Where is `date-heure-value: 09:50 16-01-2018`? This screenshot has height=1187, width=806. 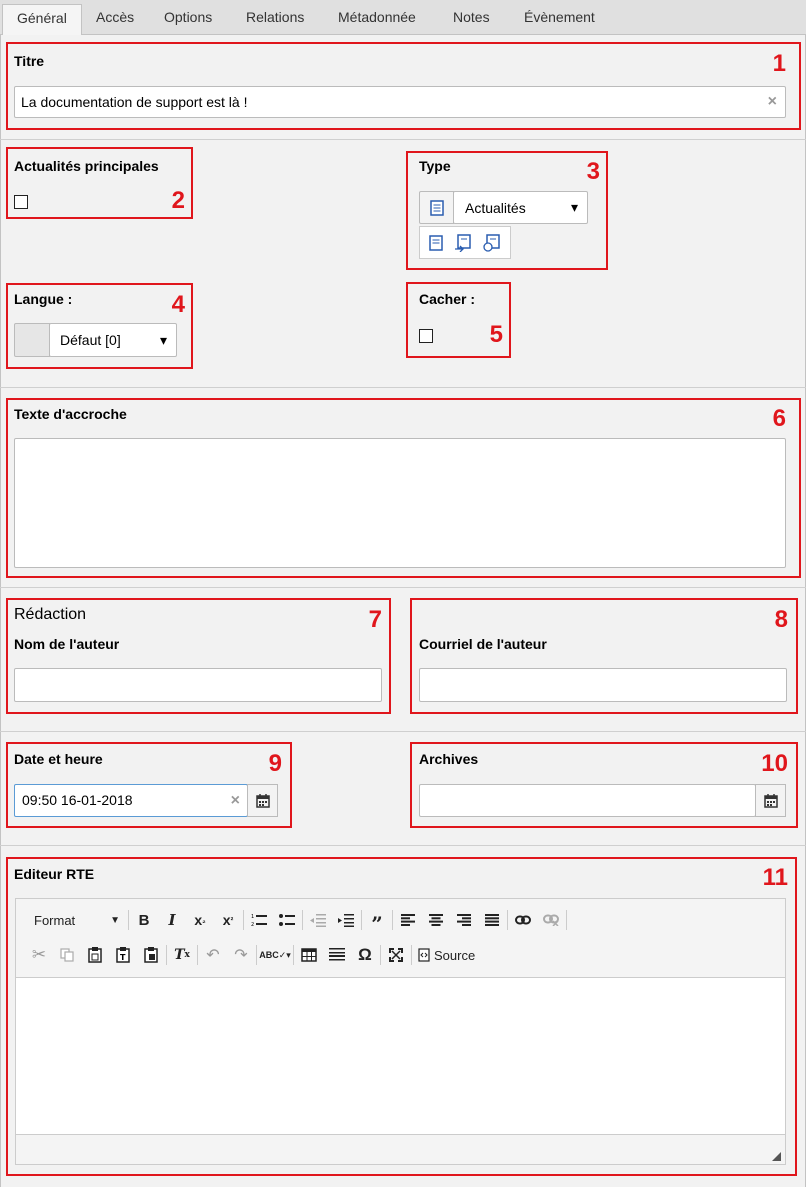 date-heure-value: 09:50 16-01-2018 is located at coordinates (77, 800).